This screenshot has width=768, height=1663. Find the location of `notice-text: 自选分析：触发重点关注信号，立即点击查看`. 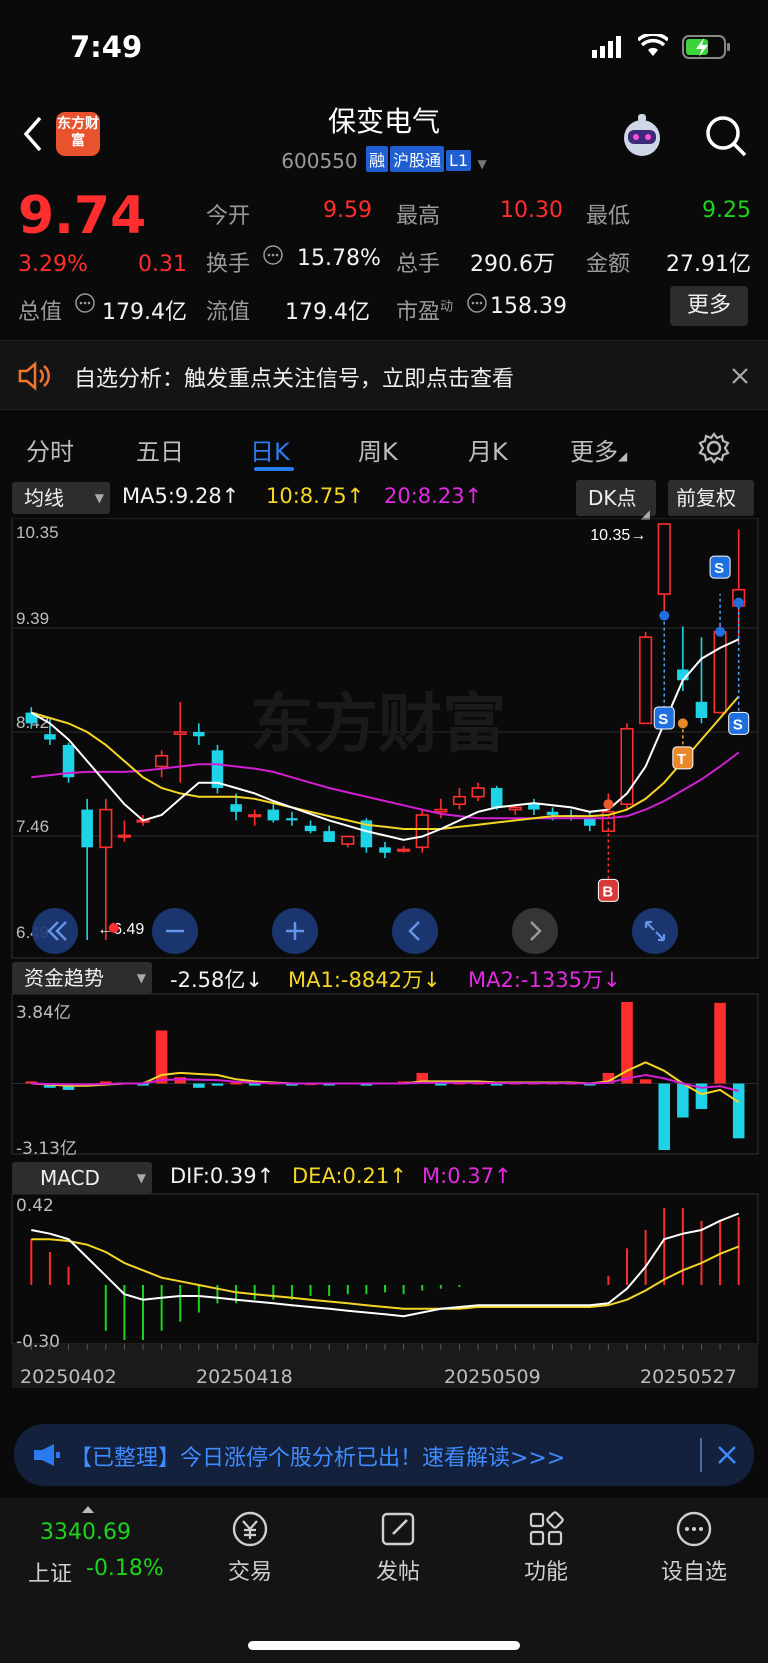

notice-text: 自选分析：触发重点关注信号，立即点击查看 is located at coordinates (294, 379).